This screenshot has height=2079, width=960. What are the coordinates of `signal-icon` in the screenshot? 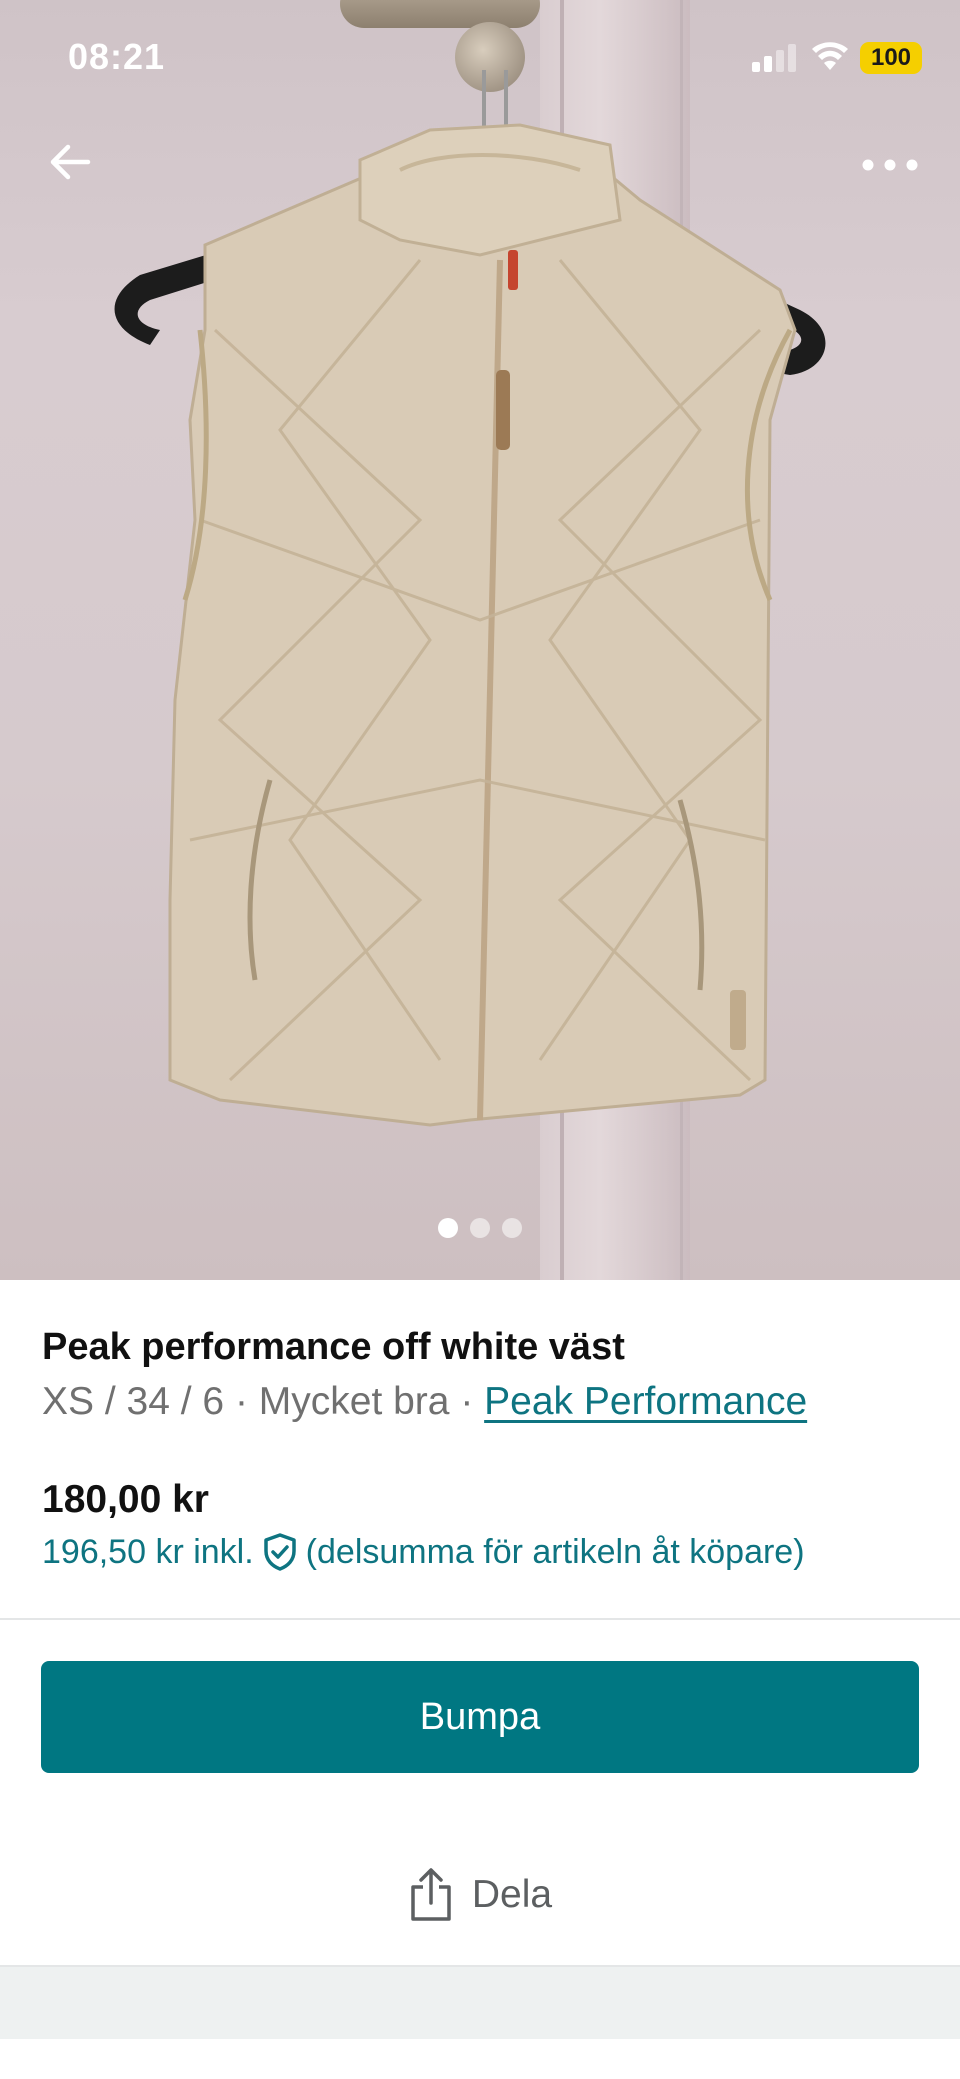 It's located at (774, 58).